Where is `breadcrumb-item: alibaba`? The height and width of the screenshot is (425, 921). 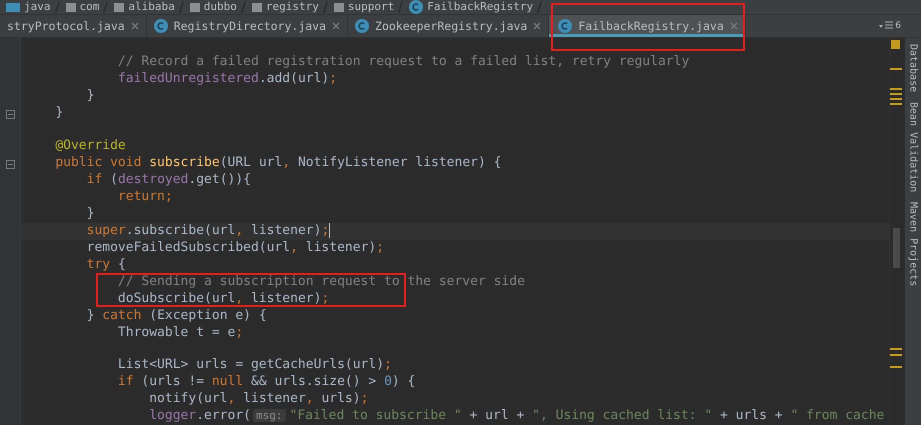
breadcrumb-item: alibaba is located at coordinates (151, 7).